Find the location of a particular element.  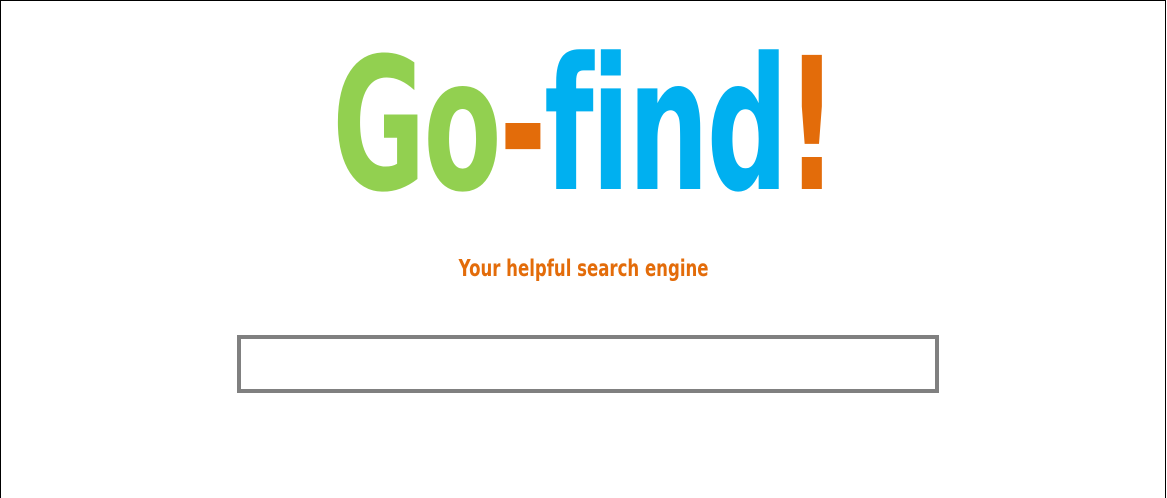

logo-part-go: Go is located at coordinates (417, 126).